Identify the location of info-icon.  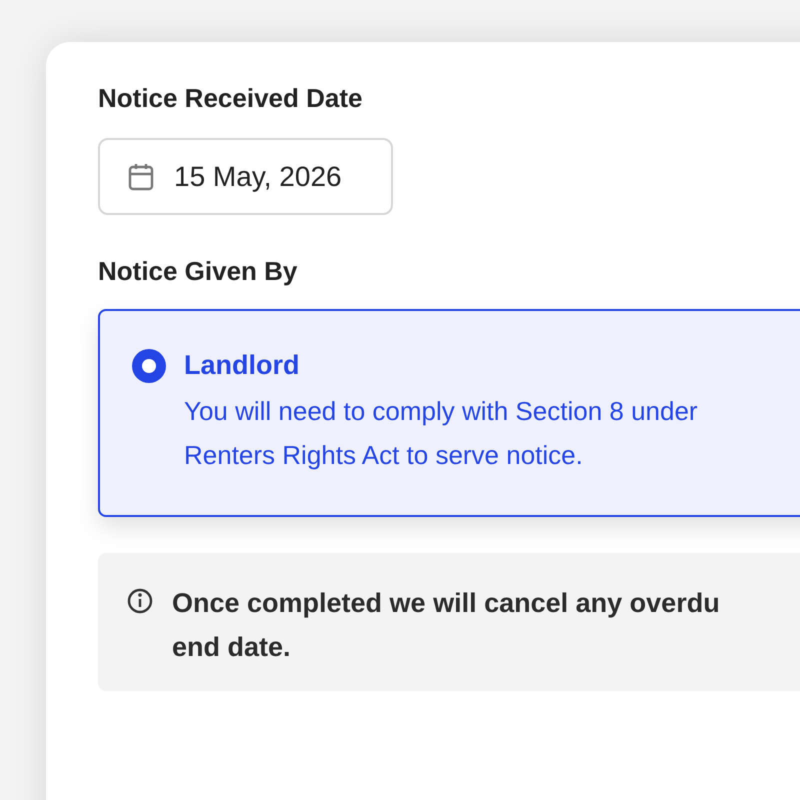
(140, 601).